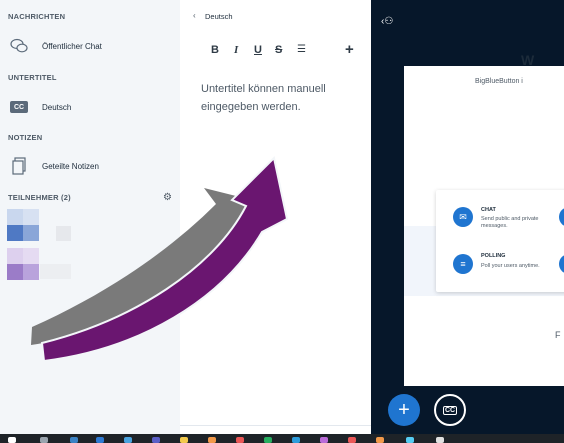 Image resolution: width=564 pixels, height=443 pixels. I want to click on notes-icon, so click(19, 166).